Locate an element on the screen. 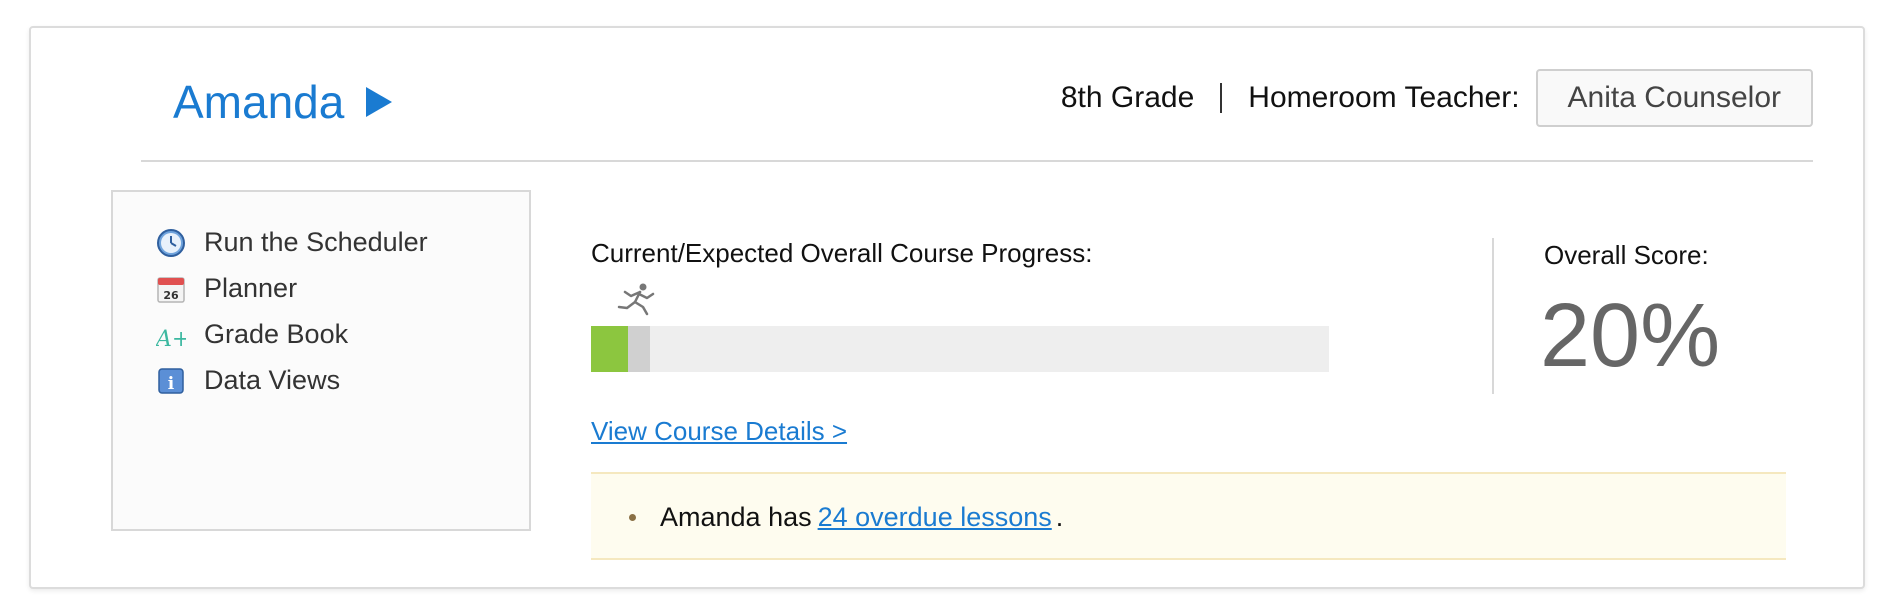 This screenshot has width=1894, height=612. alert-item: Amanda has 24 overdue lessons . is located at coordinates (846, 517).